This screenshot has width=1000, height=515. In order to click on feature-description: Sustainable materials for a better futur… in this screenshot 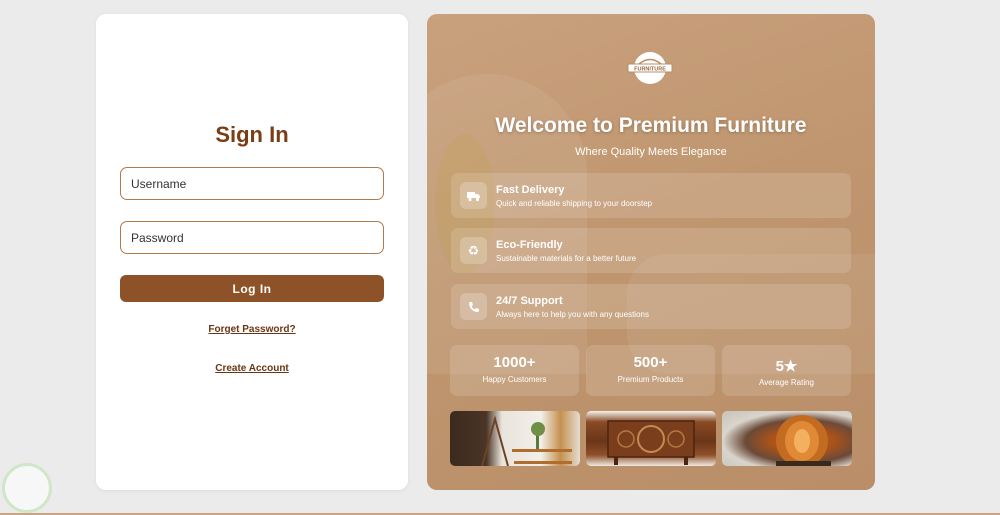, I will do `click(566, 258)`.